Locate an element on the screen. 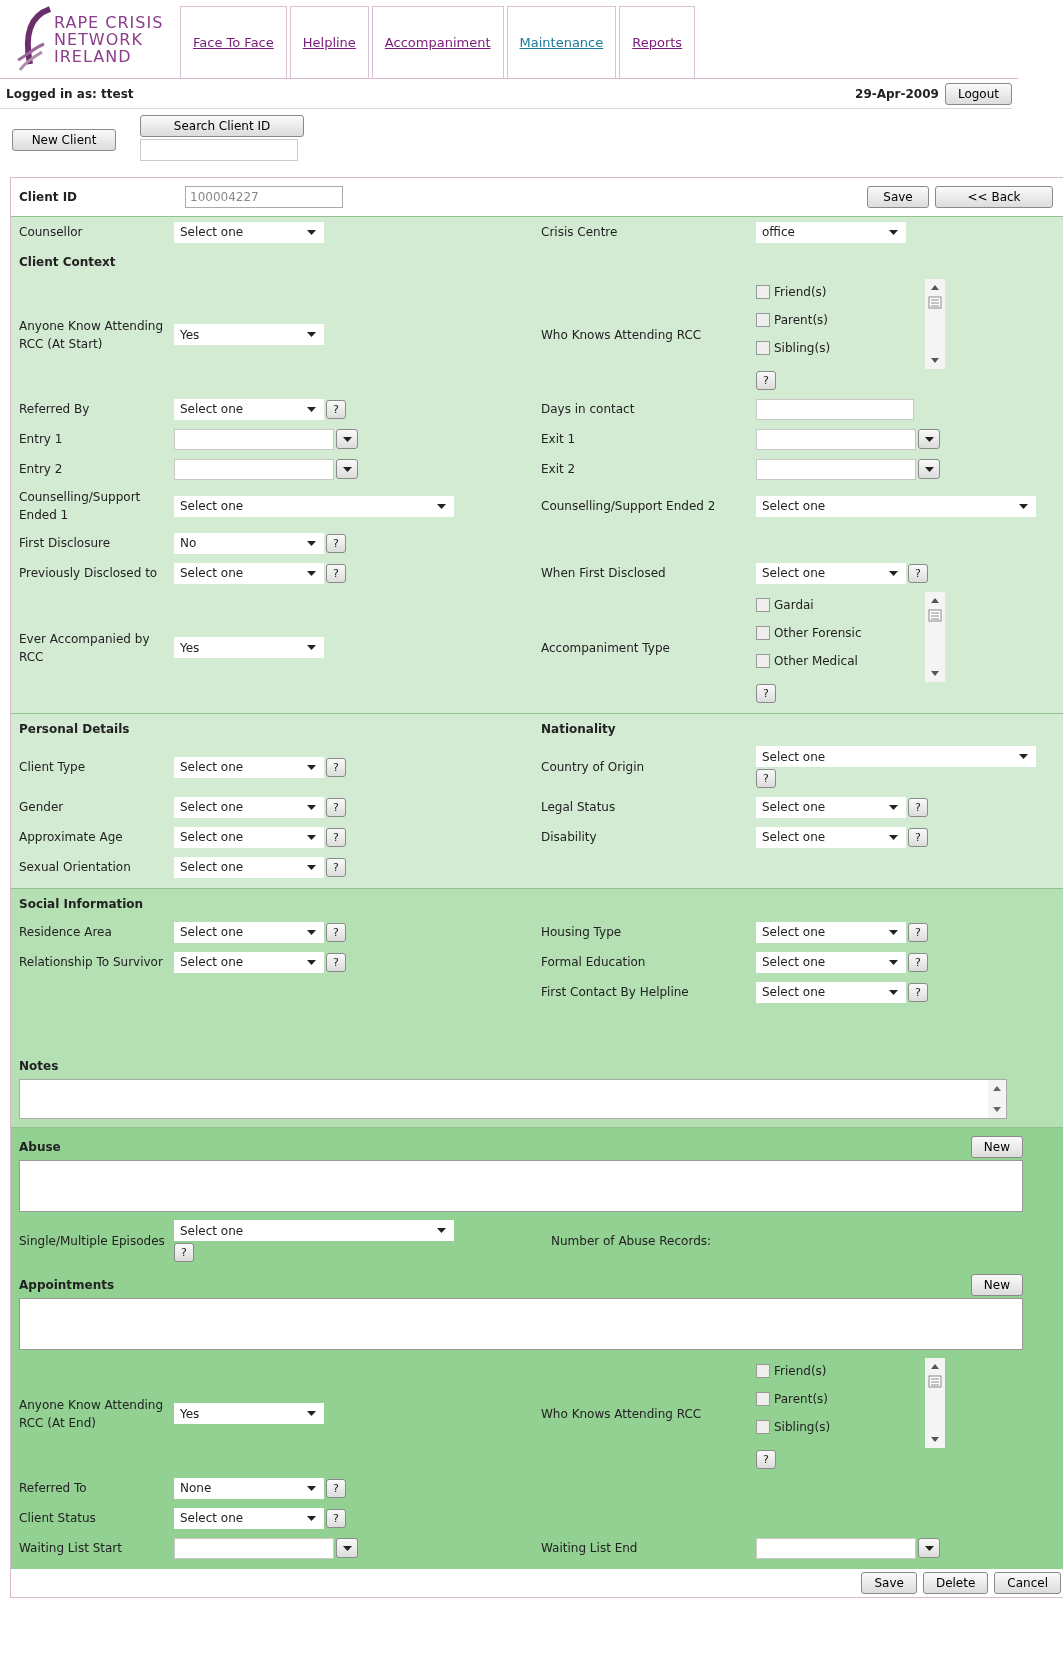 The image size is (1063, 1659). footer-button: Delete is located at coordinates (955, 1583).